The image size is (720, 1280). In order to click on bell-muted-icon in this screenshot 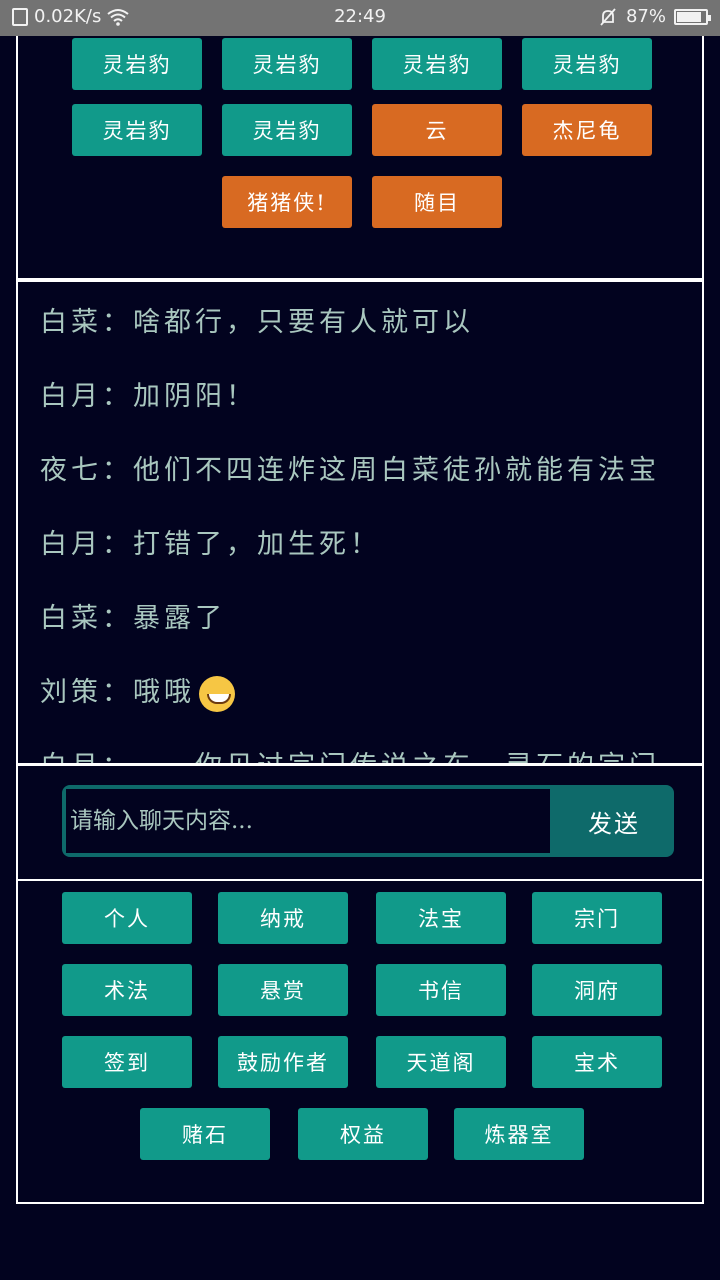, I will do `click(608, 16)`.